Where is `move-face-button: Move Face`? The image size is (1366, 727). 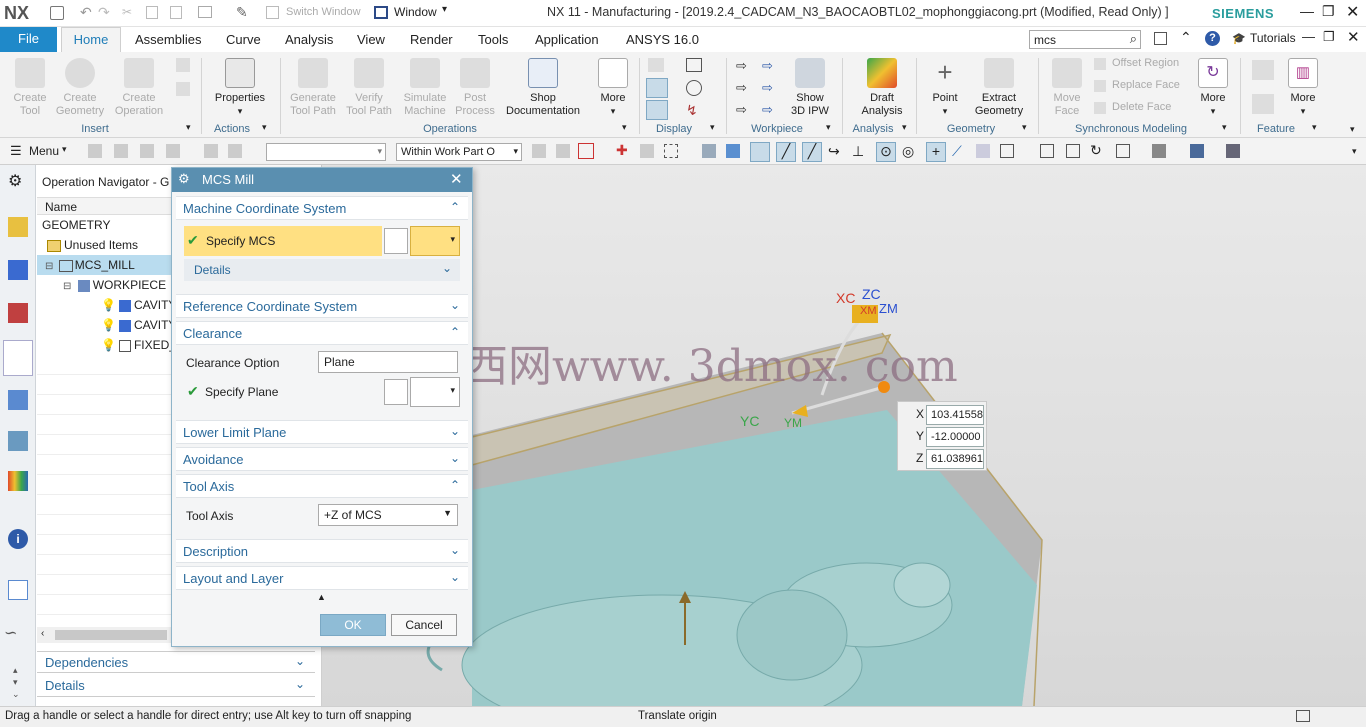
move-face-button: Move Face is located at coordinates (1067, 88).